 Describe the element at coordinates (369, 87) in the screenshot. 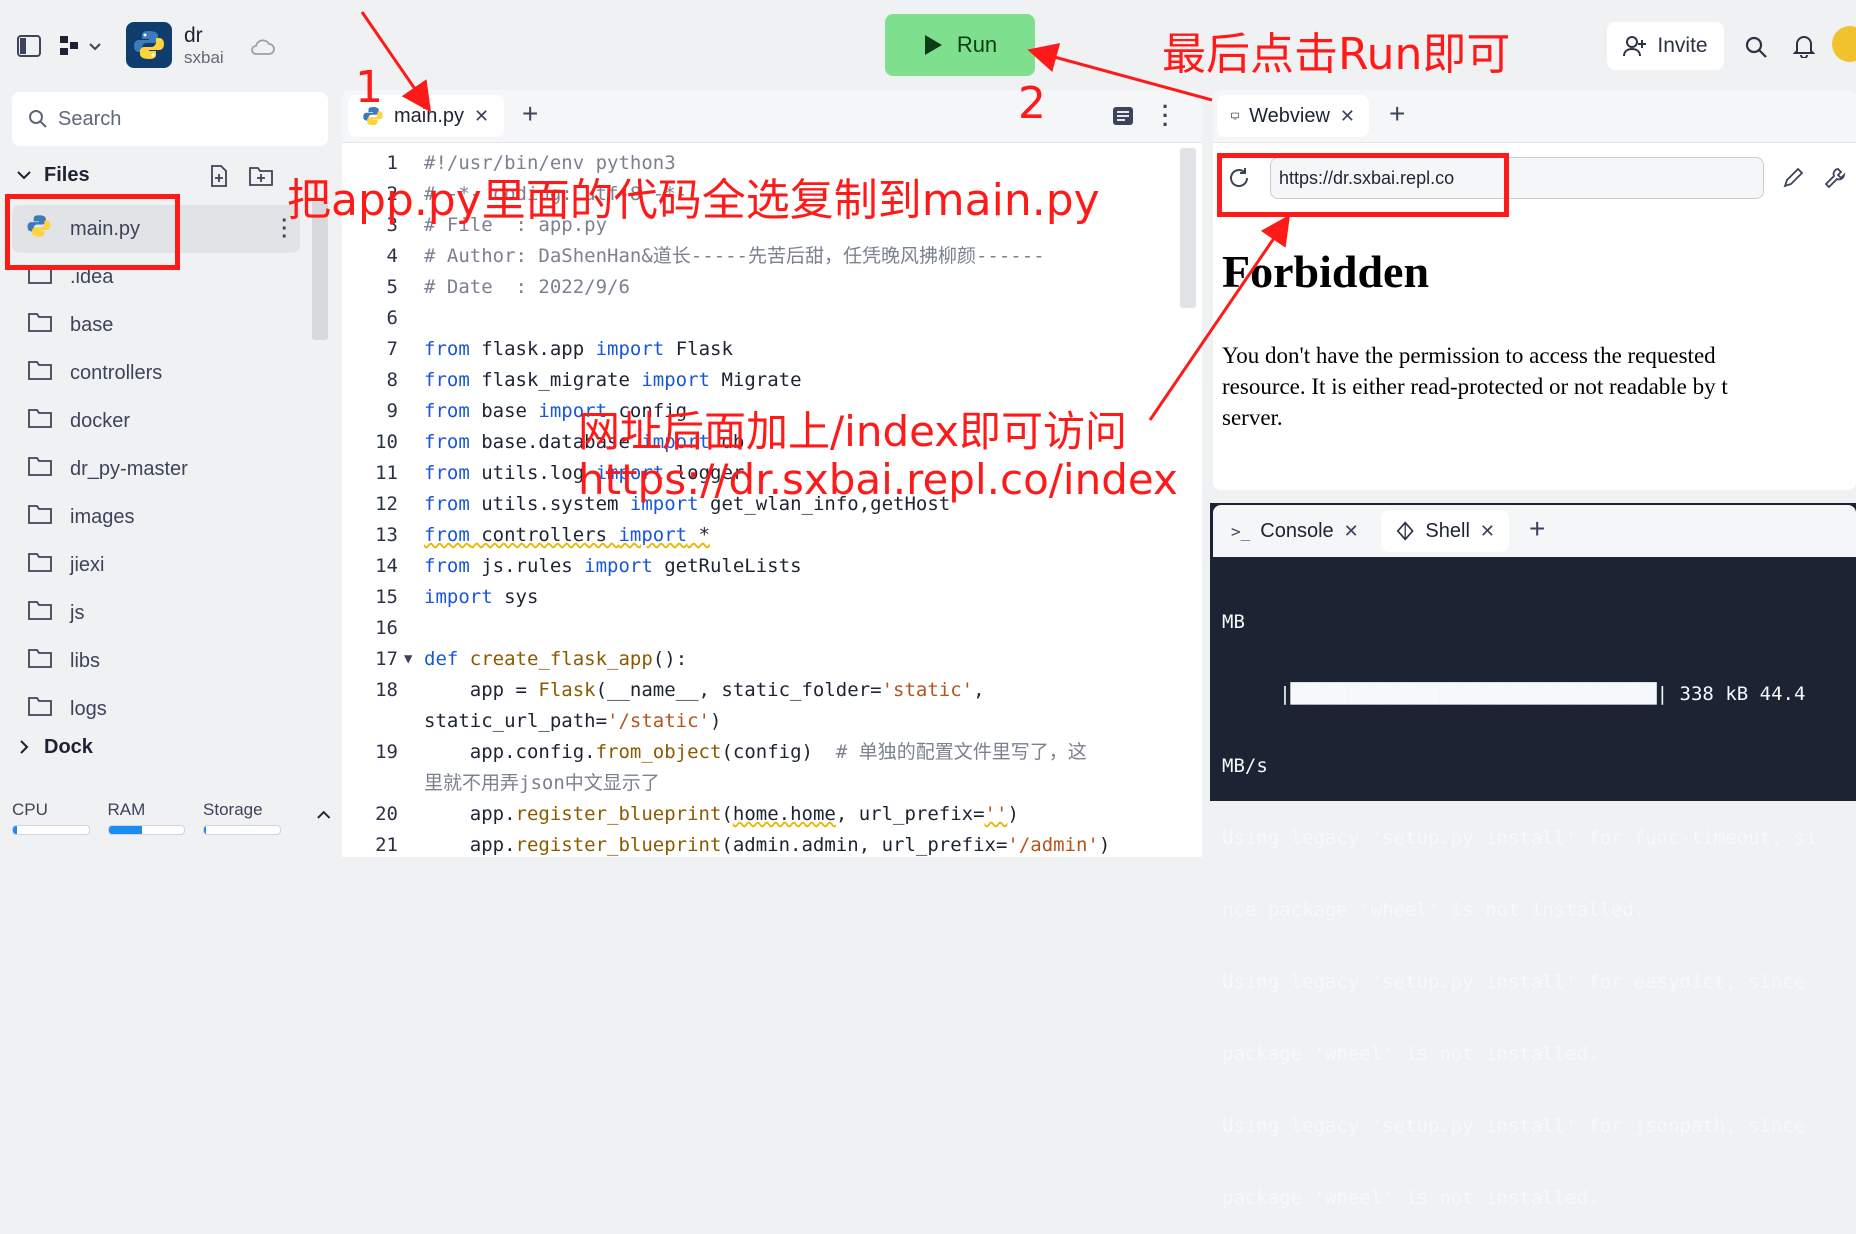

I see `step-1-label: 1` at that location.